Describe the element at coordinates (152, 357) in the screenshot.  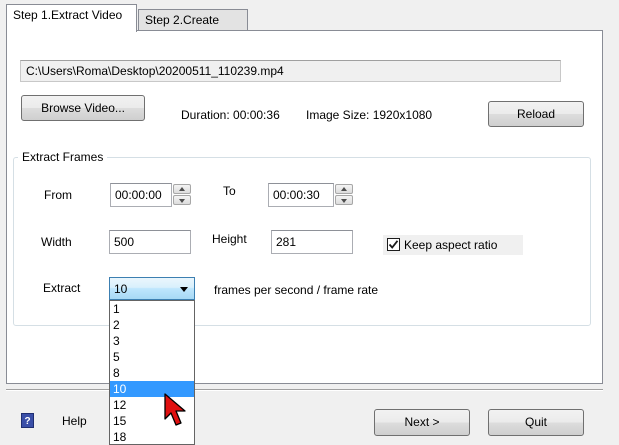
I see `fps-option: 5` at that location.